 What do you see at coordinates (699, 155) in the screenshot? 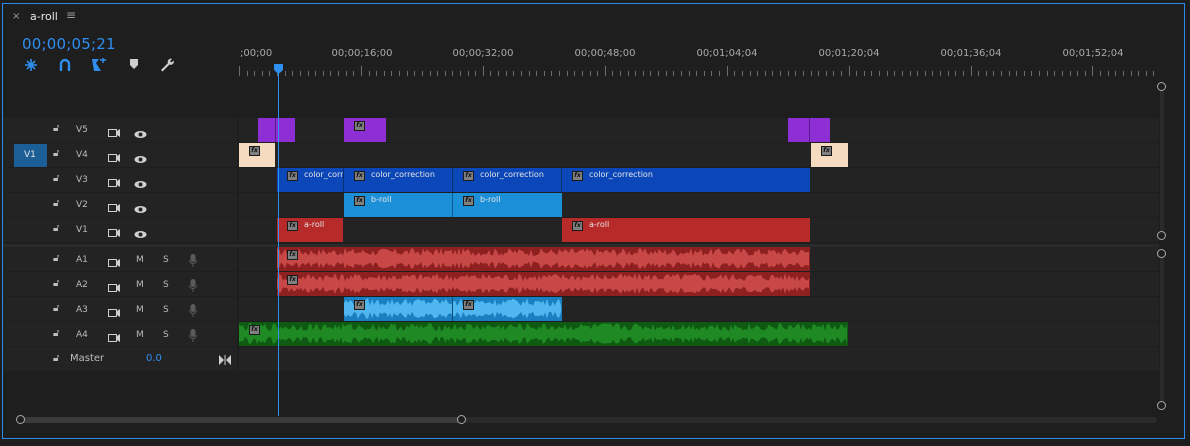
I see `track-row-v4` at bounding box center [699, 155].